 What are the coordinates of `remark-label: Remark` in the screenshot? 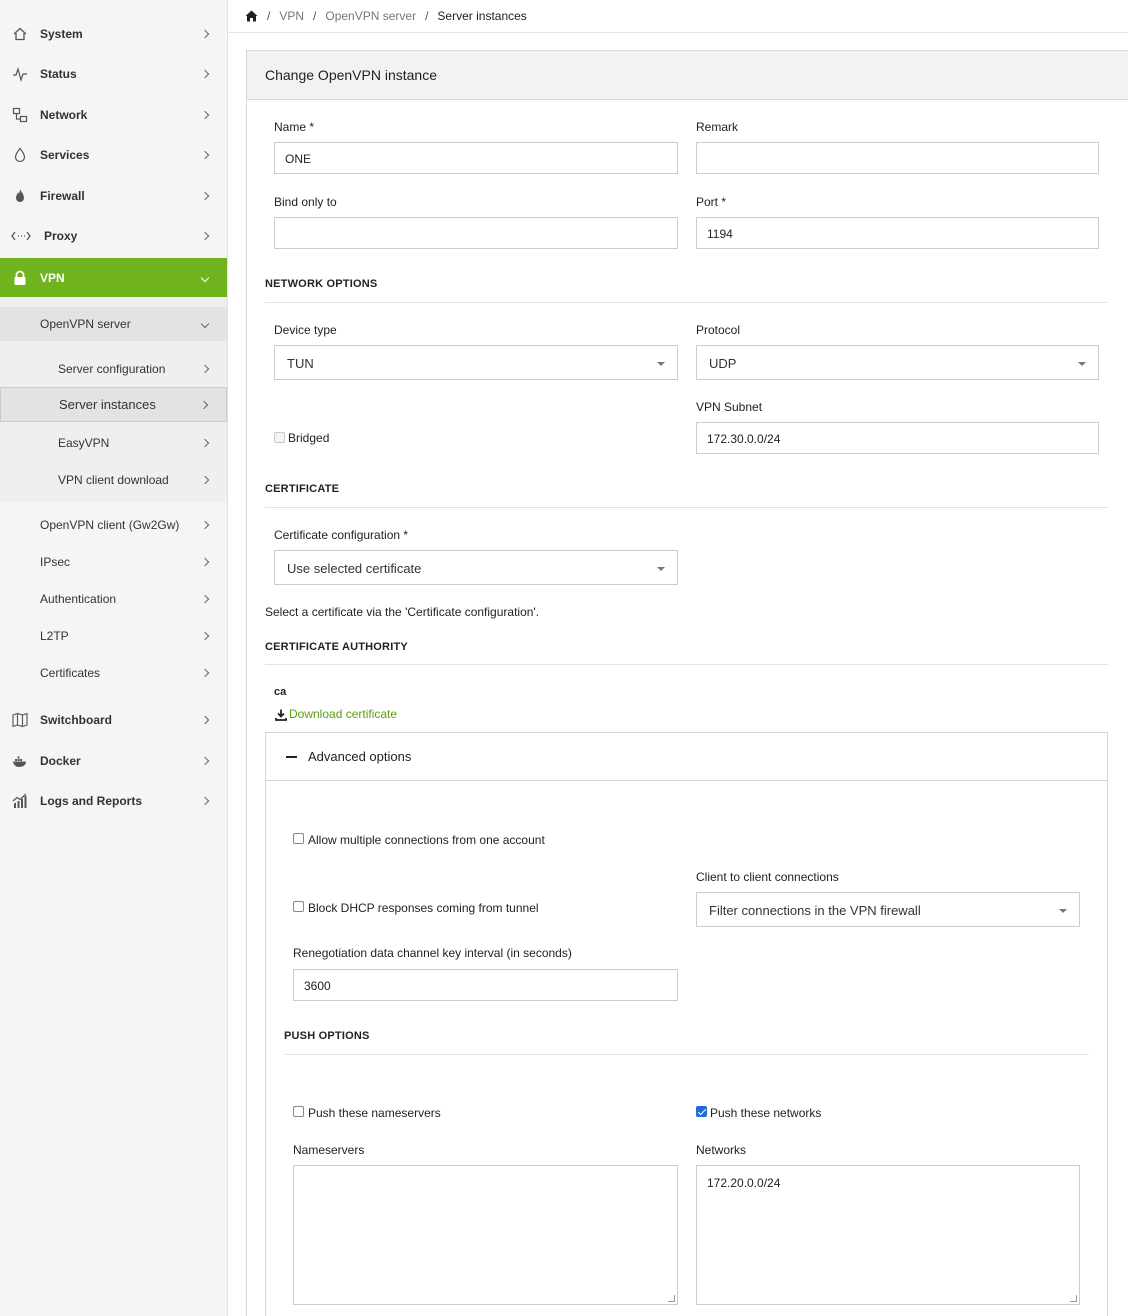 It's located at (717, 127).